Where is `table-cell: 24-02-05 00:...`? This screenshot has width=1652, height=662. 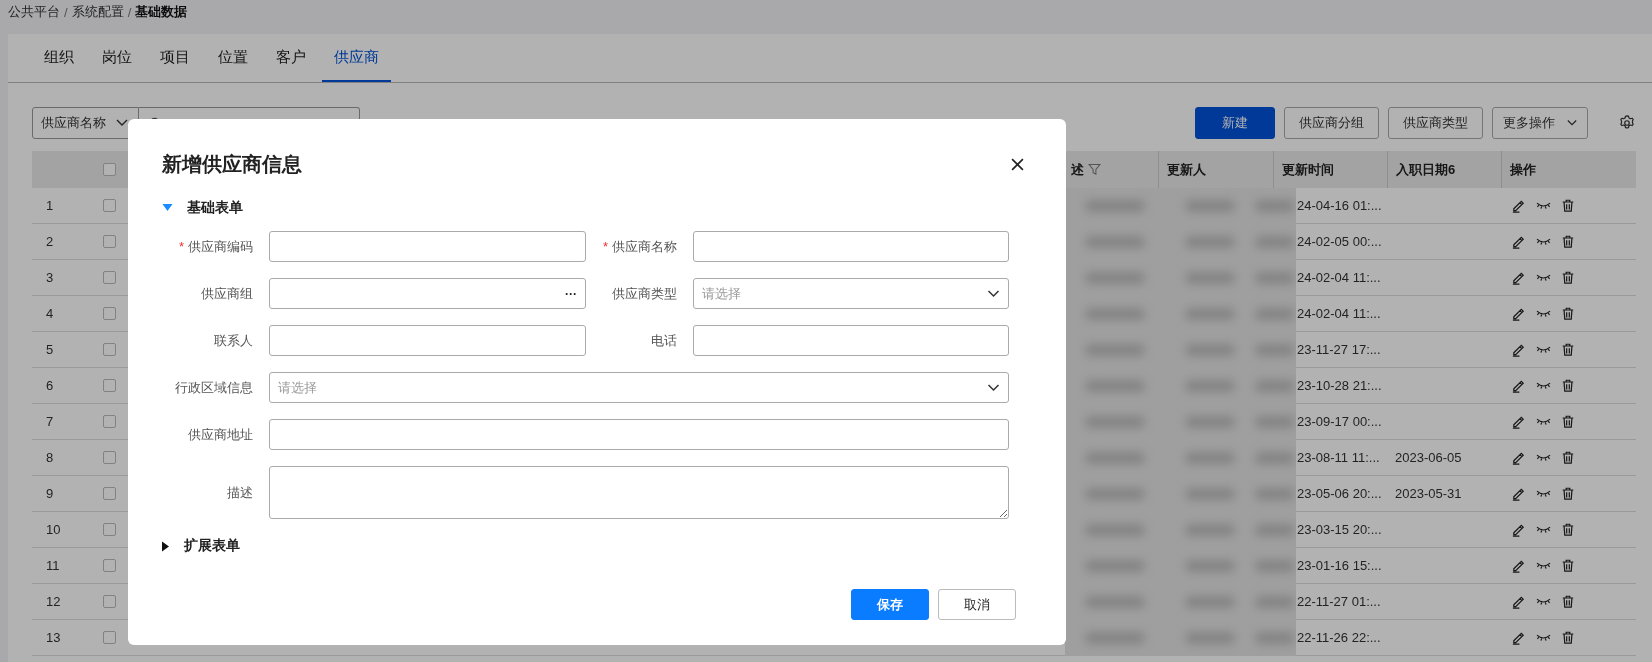 table-cell: 24-02-05 00:... is located at coordinates (1339, 241).